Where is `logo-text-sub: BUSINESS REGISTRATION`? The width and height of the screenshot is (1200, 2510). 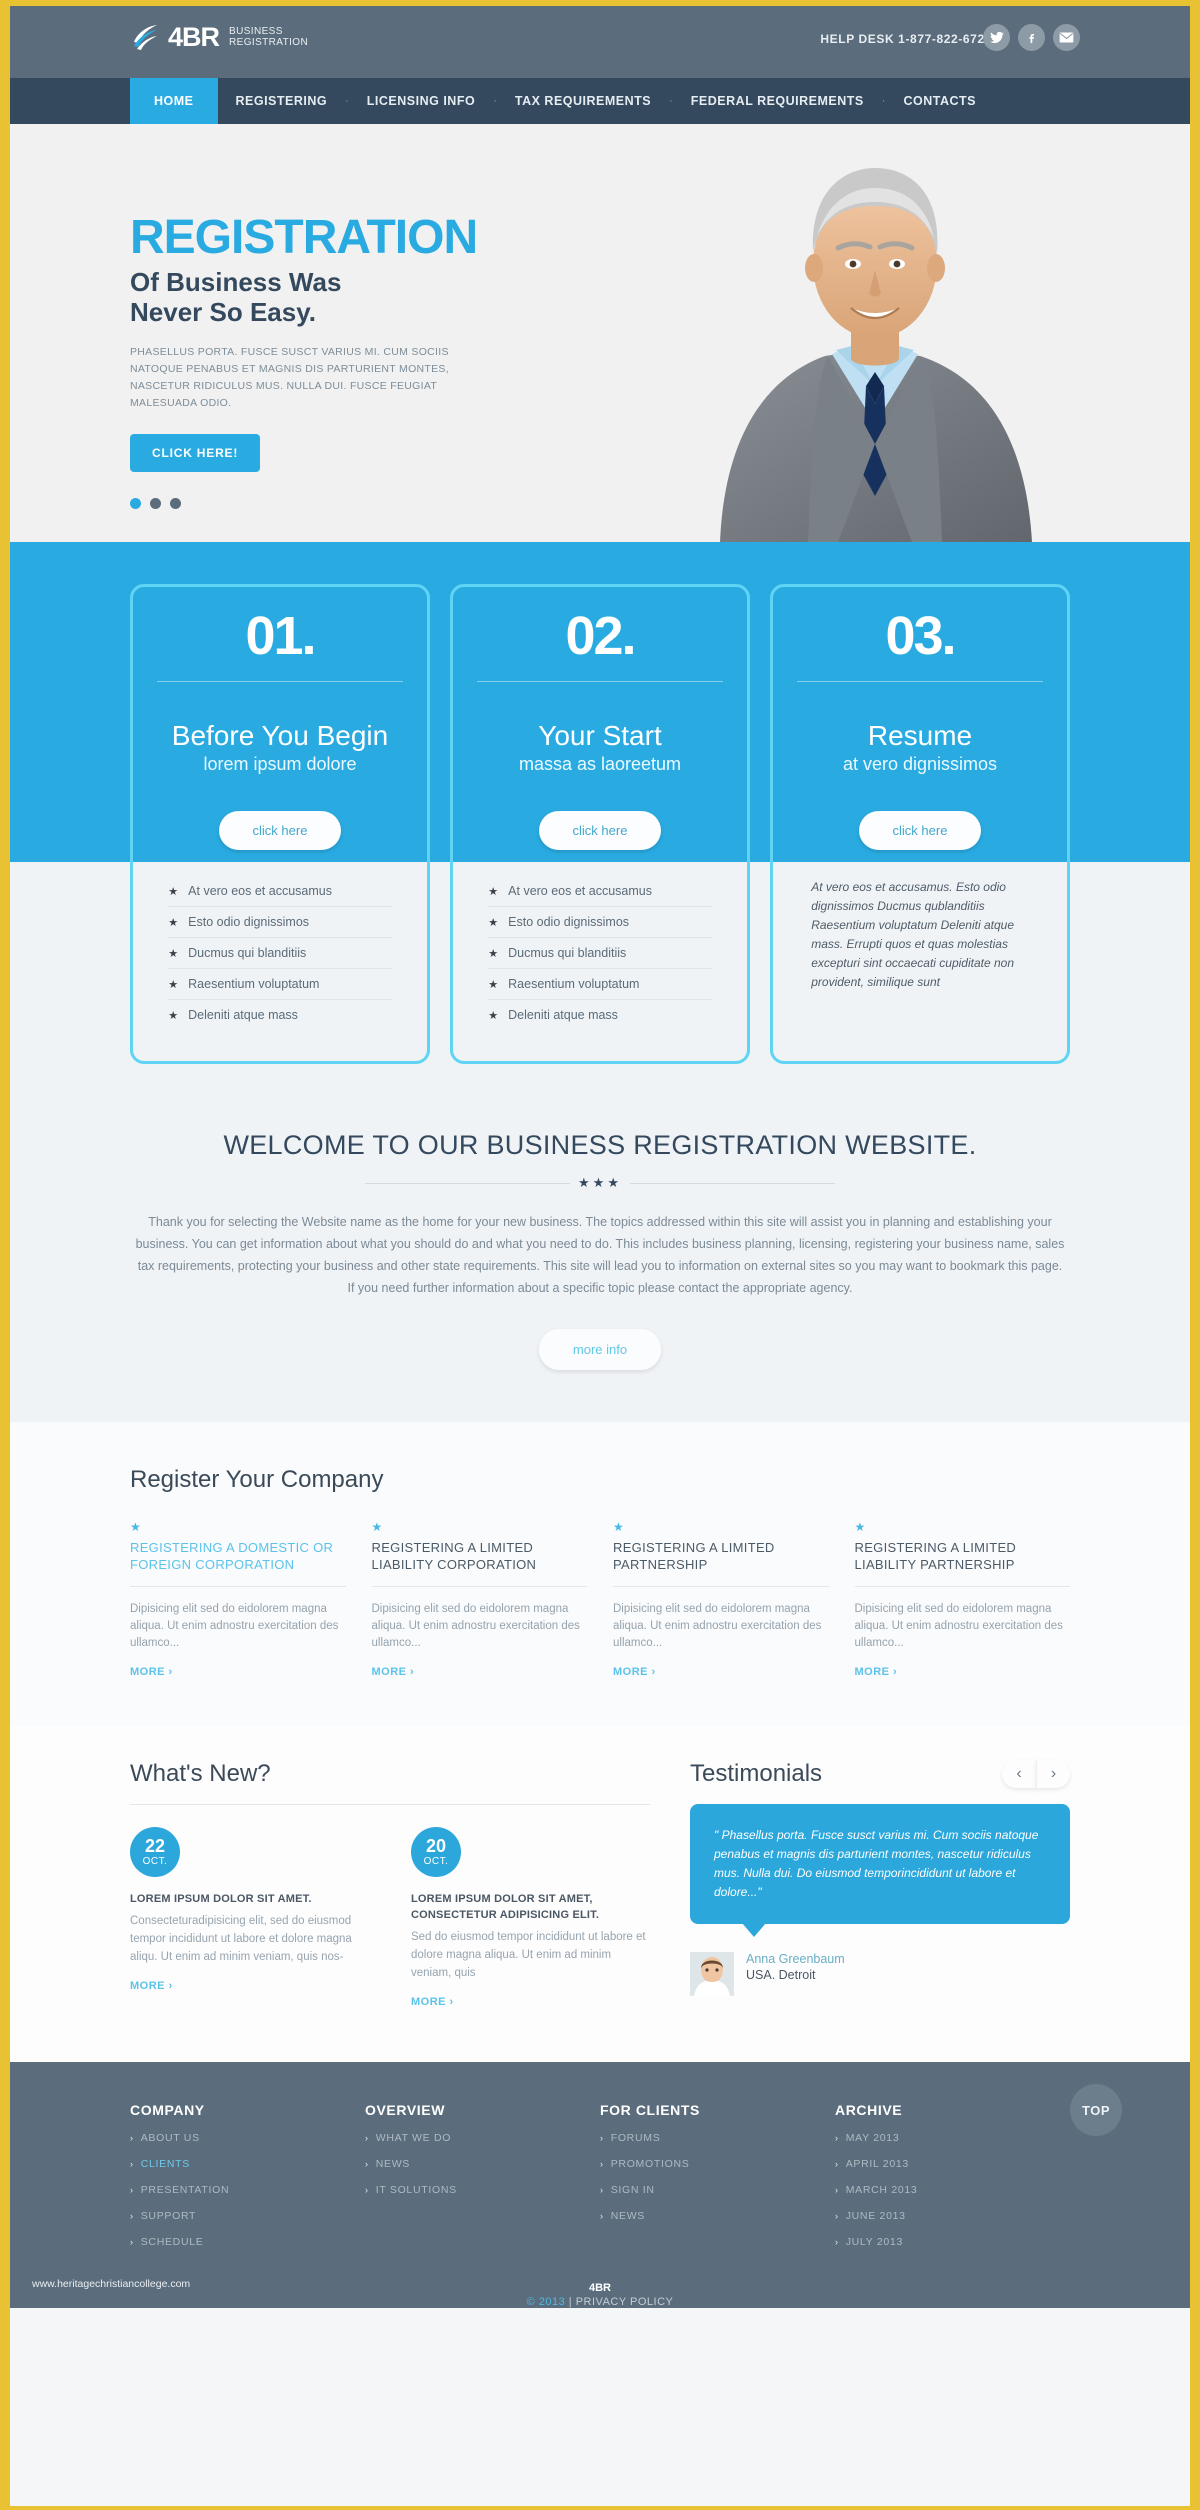
logo-text-sub: BUSINESS REGISTRATION is located at coordinates (267, 37).